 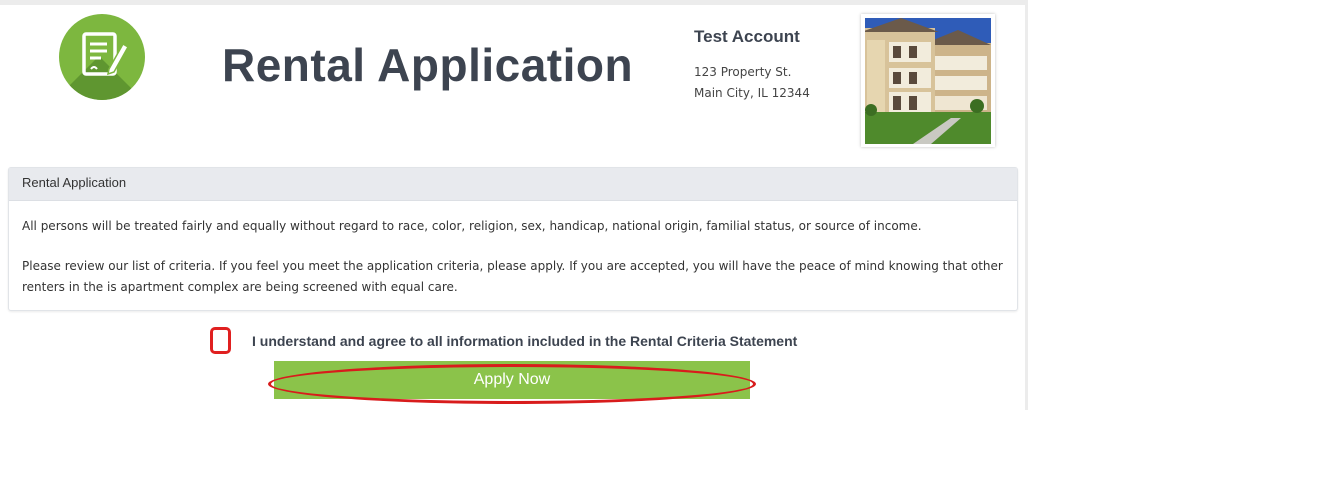 What do you see at coordinates (512, 380) in the screenshot?
I see `apply-now-button: Apply Now` at bounding box center [512, 380].